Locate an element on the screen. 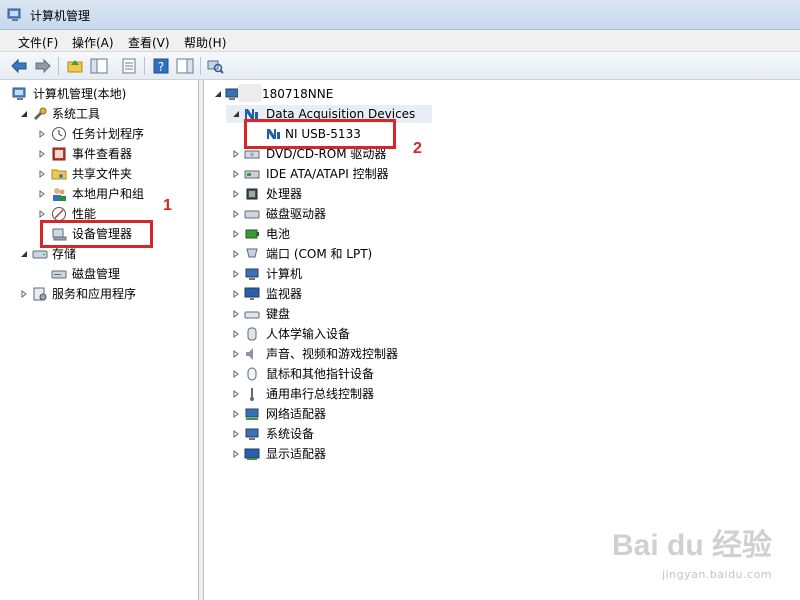  menu-bar: 文件(F) 操作(A) 查看(V) 帮助(H) is located at coordinates (400, 41).